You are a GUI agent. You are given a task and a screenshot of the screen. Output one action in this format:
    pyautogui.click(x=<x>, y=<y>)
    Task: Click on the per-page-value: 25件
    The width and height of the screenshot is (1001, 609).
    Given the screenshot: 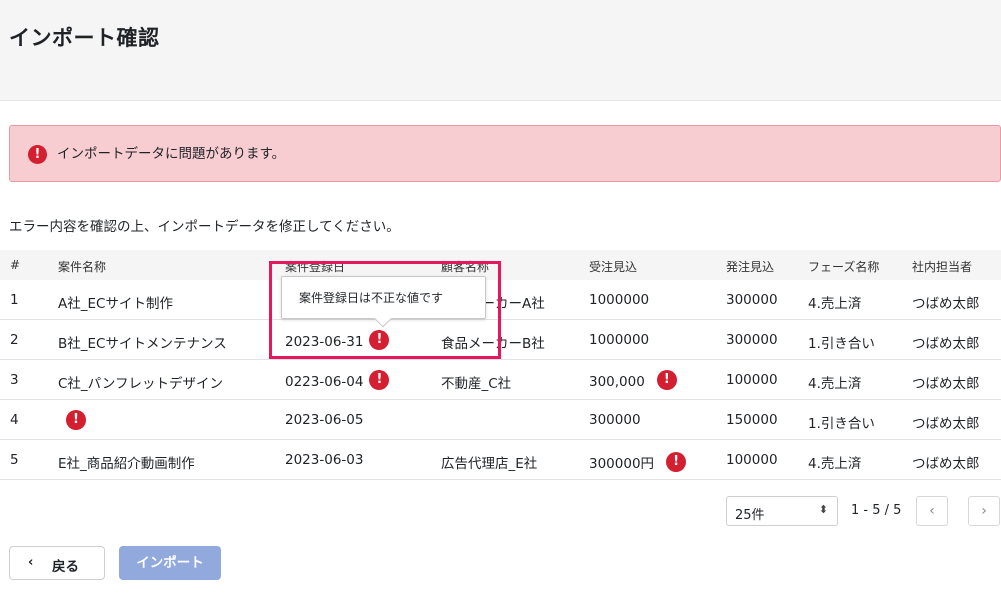 What is the action you would take?
    pyautogui.click(x=750, y=515)
    